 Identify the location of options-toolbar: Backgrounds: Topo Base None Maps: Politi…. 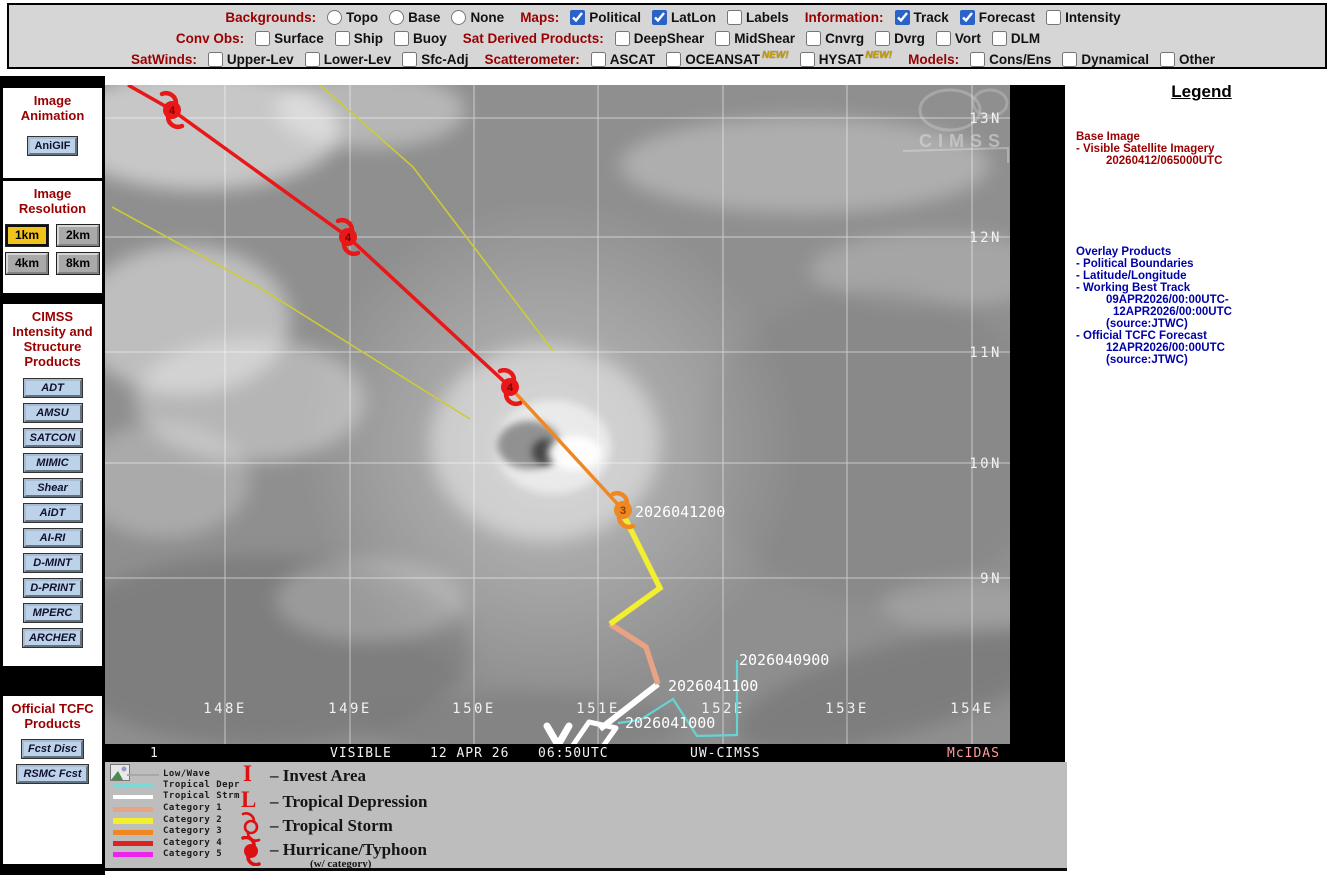
(667, 36).